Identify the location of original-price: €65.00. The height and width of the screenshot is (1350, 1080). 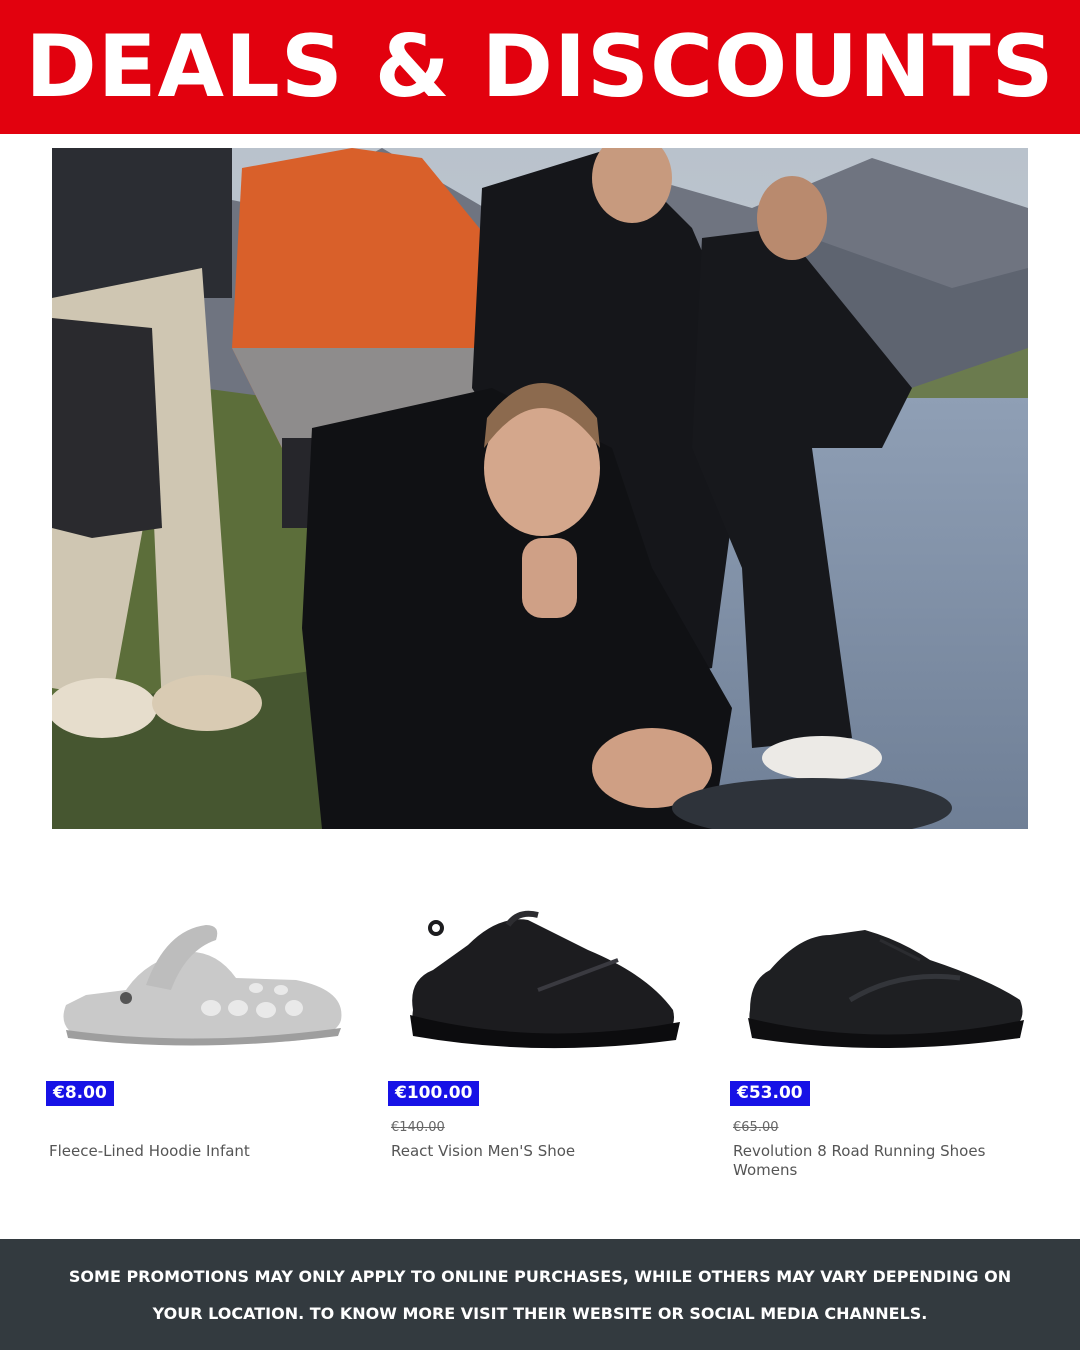
(756, 1127).